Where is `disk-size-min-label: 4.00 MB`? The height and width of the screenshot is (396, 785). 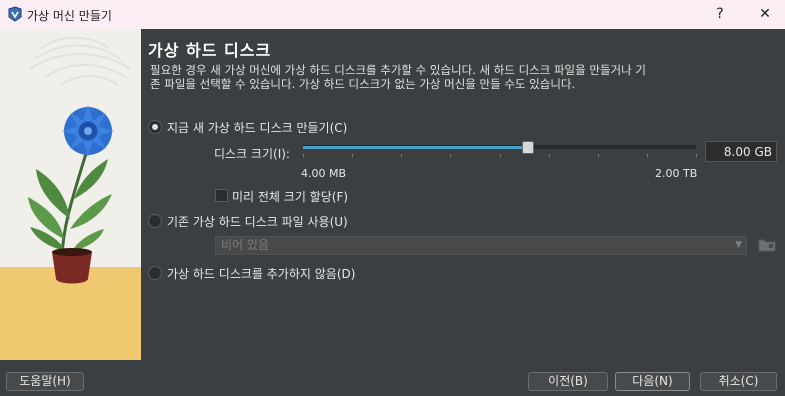
disk-size-min-label: 4.00 MB is located at coordinates (324, 173).